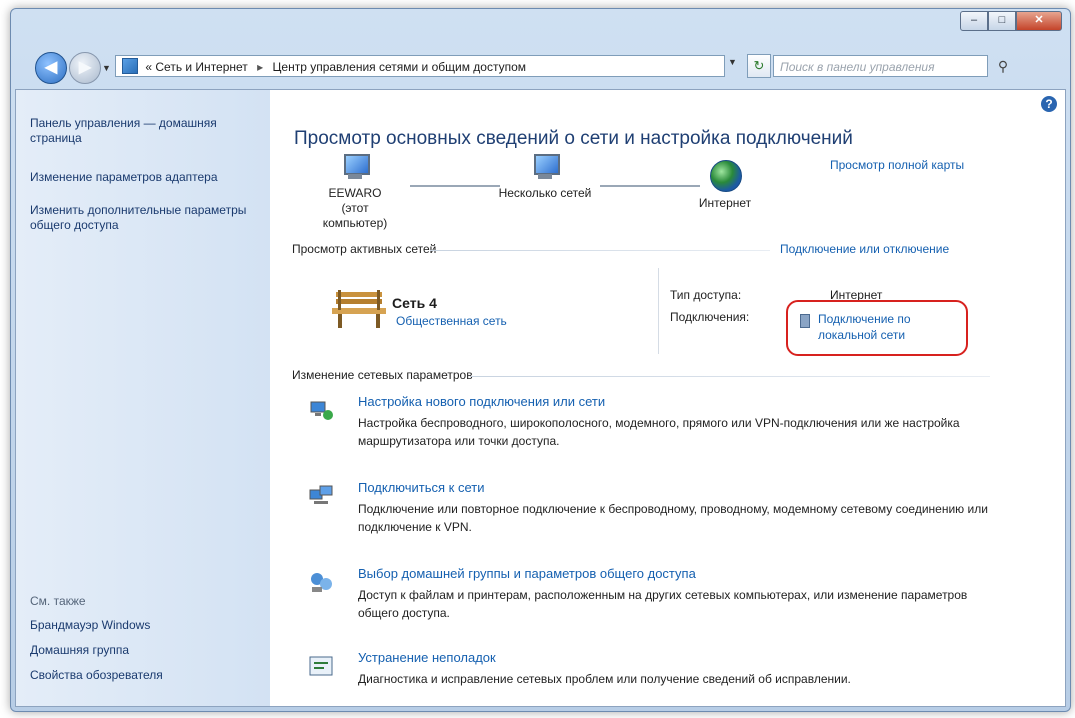 Image resolution: width=1075 pixels, height=718 pixels. What do you see at coordinates (658, 311) in the screenshot?
I see `vertical-divider` at bounding box center [658, 311].